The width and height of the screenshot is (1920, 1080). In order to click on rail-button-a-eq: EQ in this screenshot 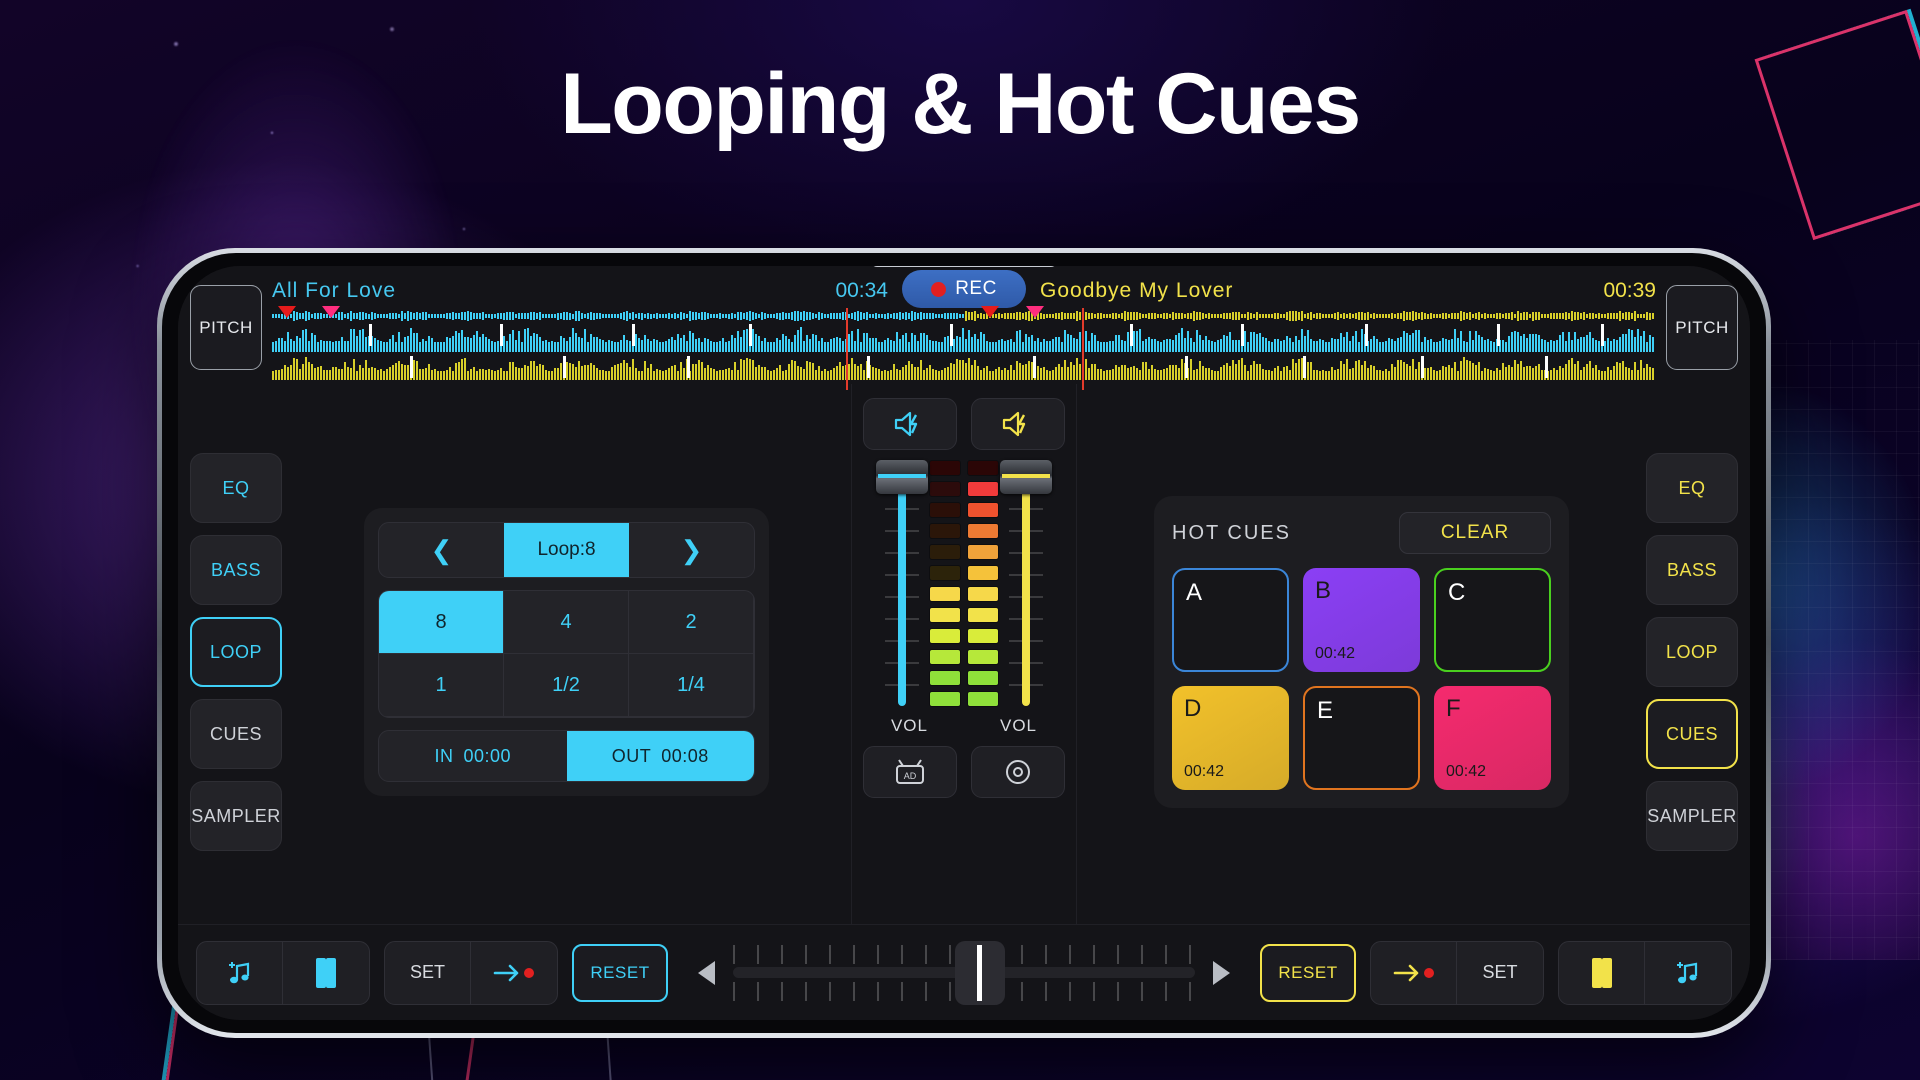, I will do `click(236, 488)`.